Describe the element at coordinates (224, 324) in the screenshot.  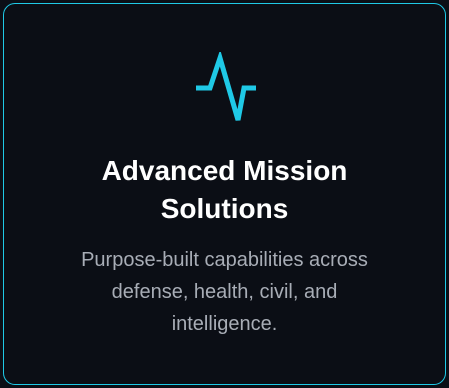
I see `card-description-line: intelligence.` at that location.